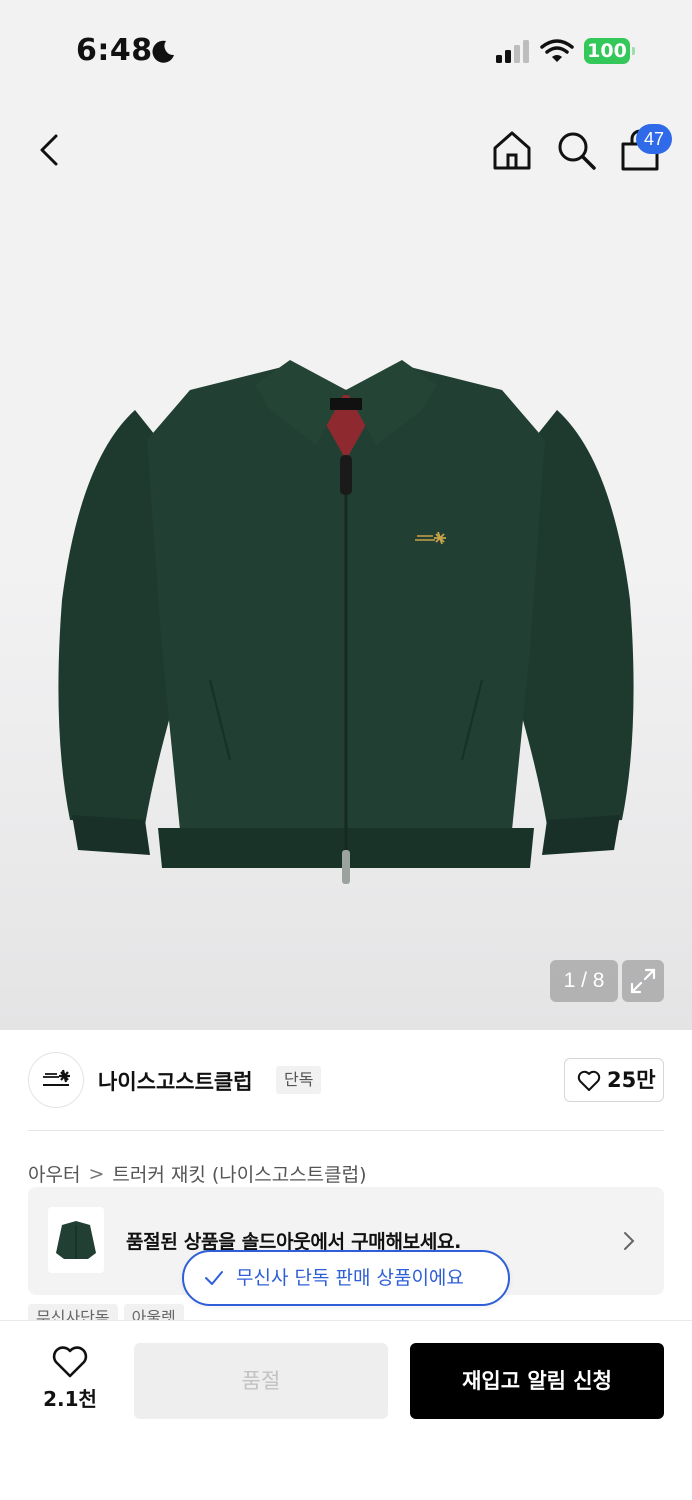  What do you see at coordinates (512, 150) in the screenshot?
I see `home-icon` at bounding box center [512, 150].